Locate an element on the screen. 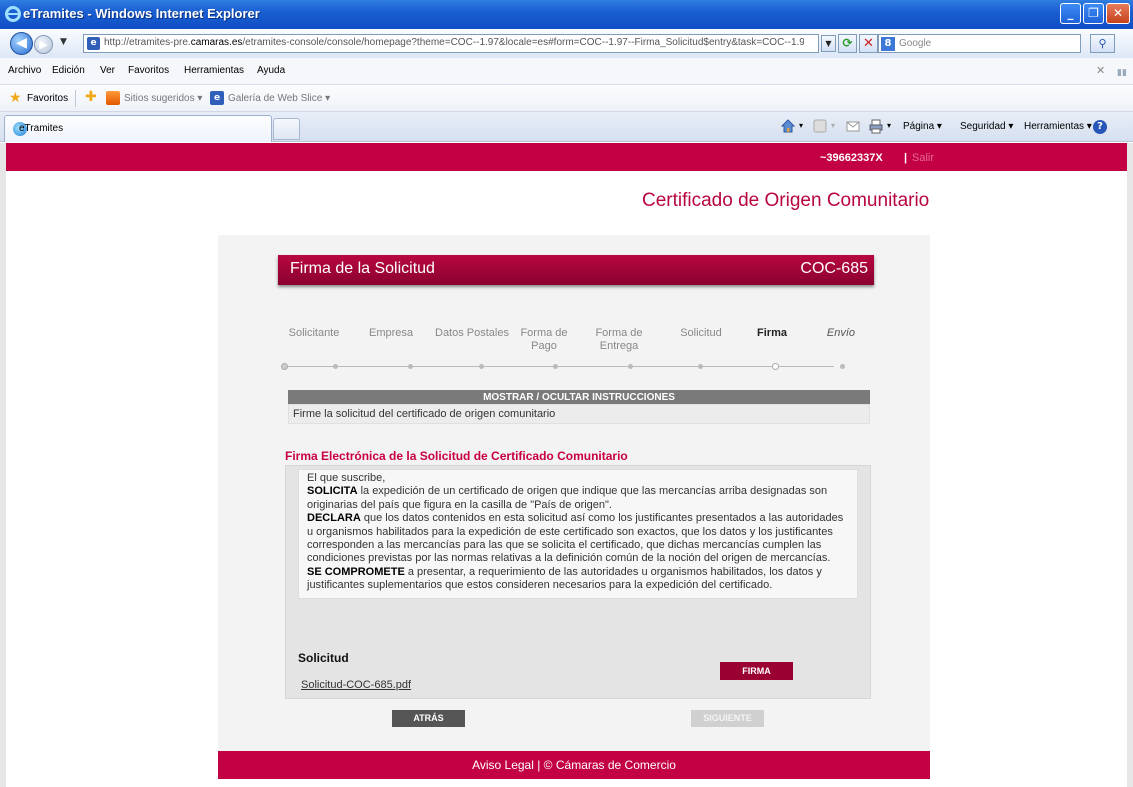  ie-logo-icon is located at coordinates (13, 14).